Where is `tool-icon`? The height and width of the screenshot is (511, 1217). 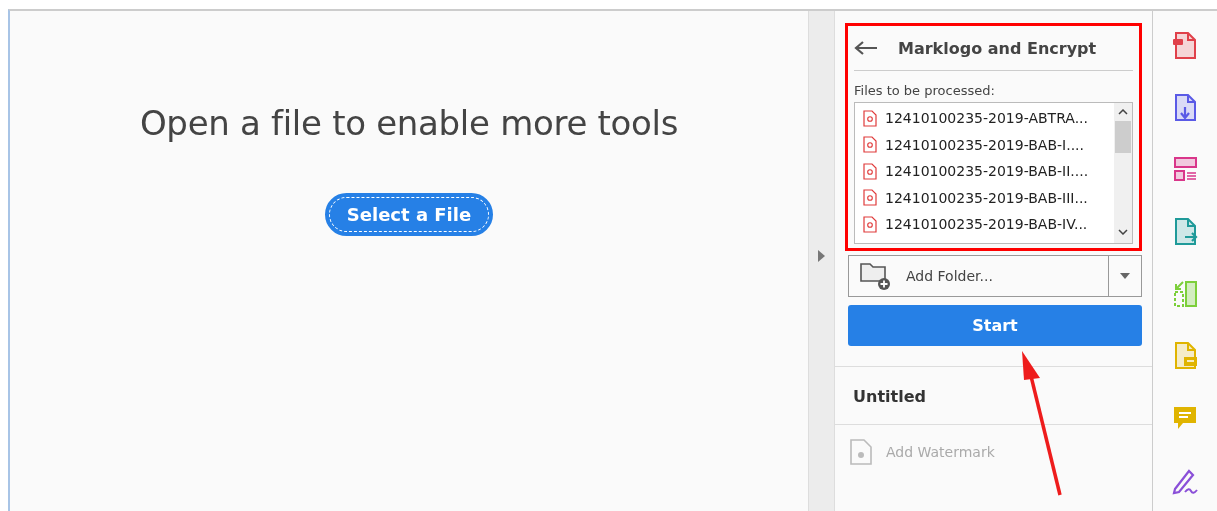 tool-icon is located at coordinates (1185, 46).